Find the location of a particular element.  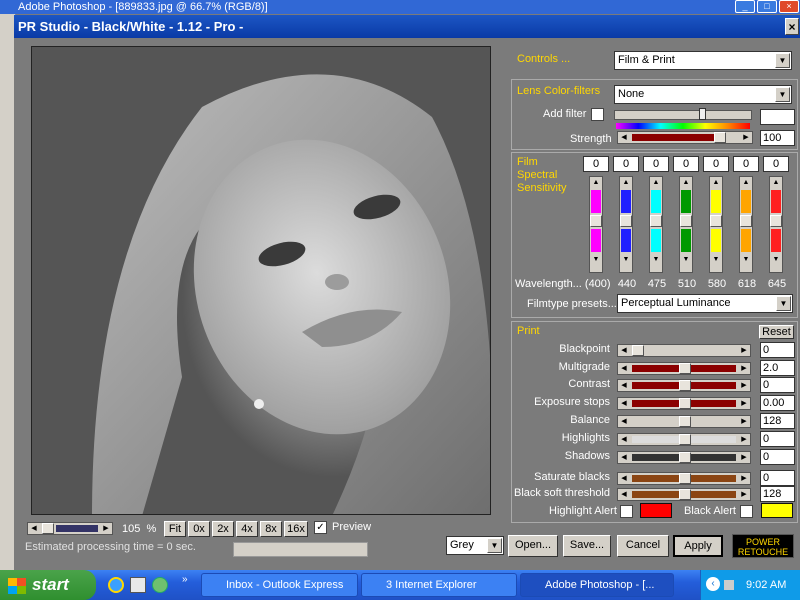

highlight-alert-checkbox is located at coordinates (626, 511).